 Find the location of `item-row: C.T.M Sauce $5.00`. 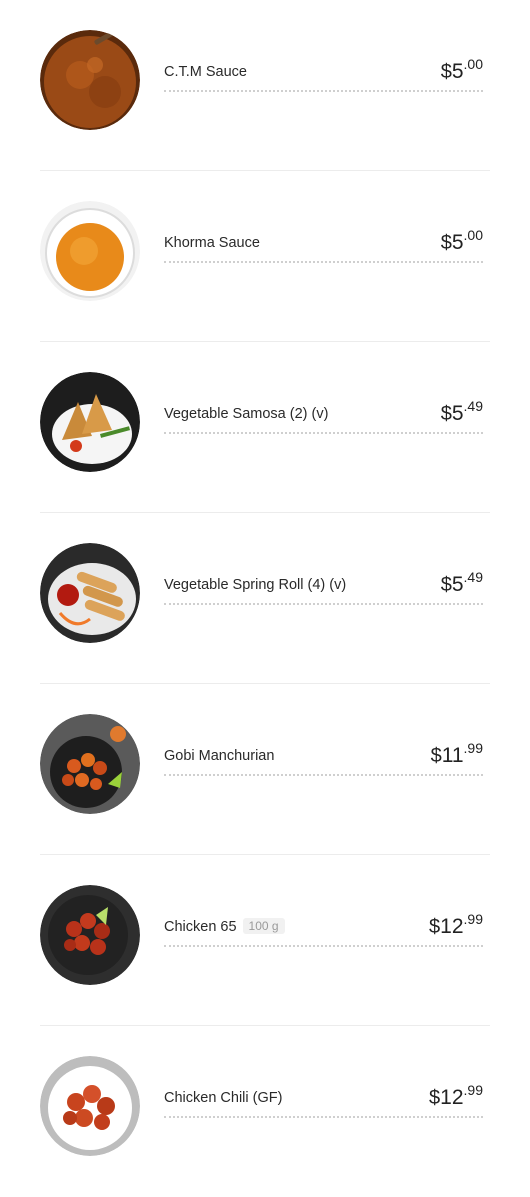

item-row: C.T.M Sauce $5.00 is located at coordinates (323, 71).